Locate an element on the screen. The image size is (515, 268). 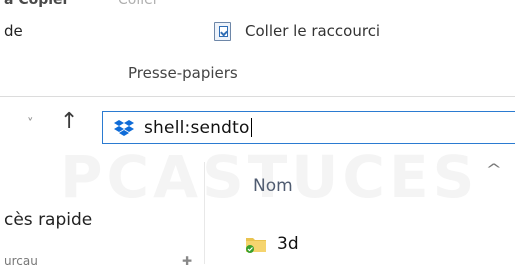
clipped-copy-label: a Copier is located at coordinates (37, 4).